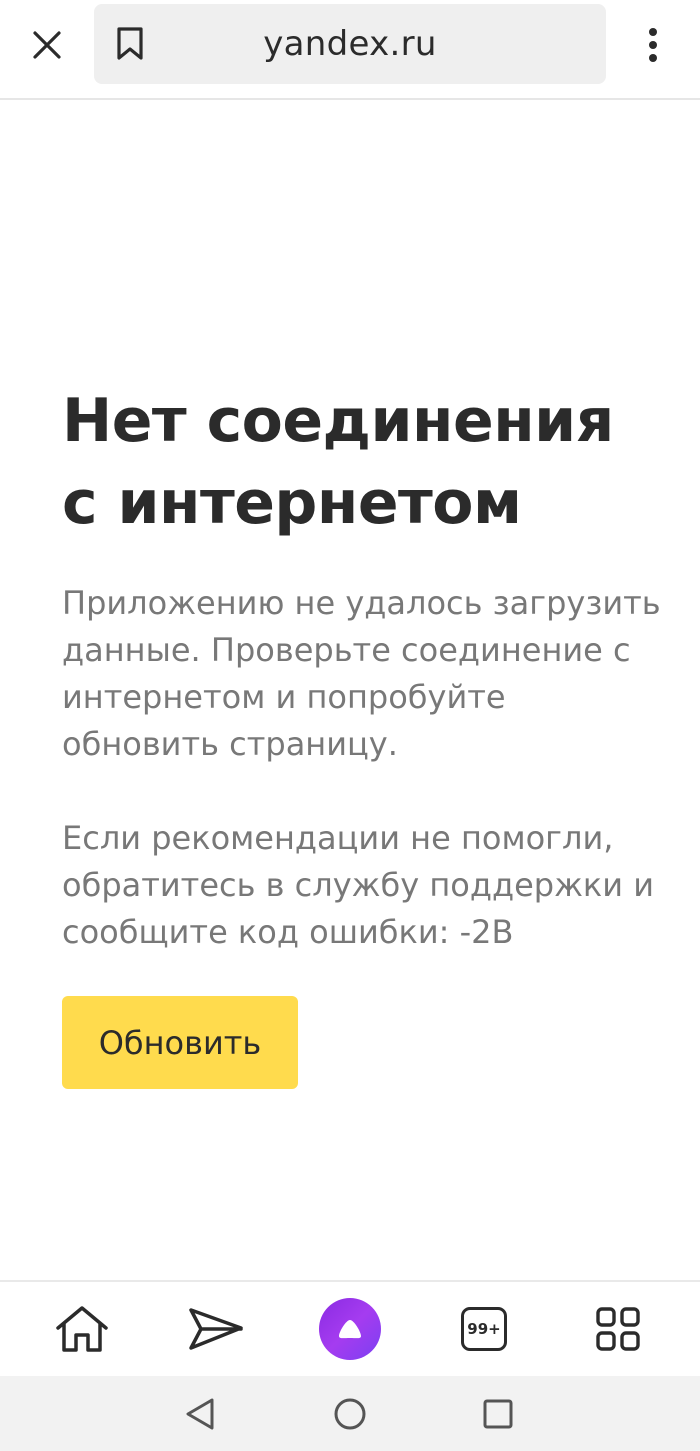 Image resolution: width=700 pixels, height=1451 pixels. I want to click on alice-button, so click(350, 1329).